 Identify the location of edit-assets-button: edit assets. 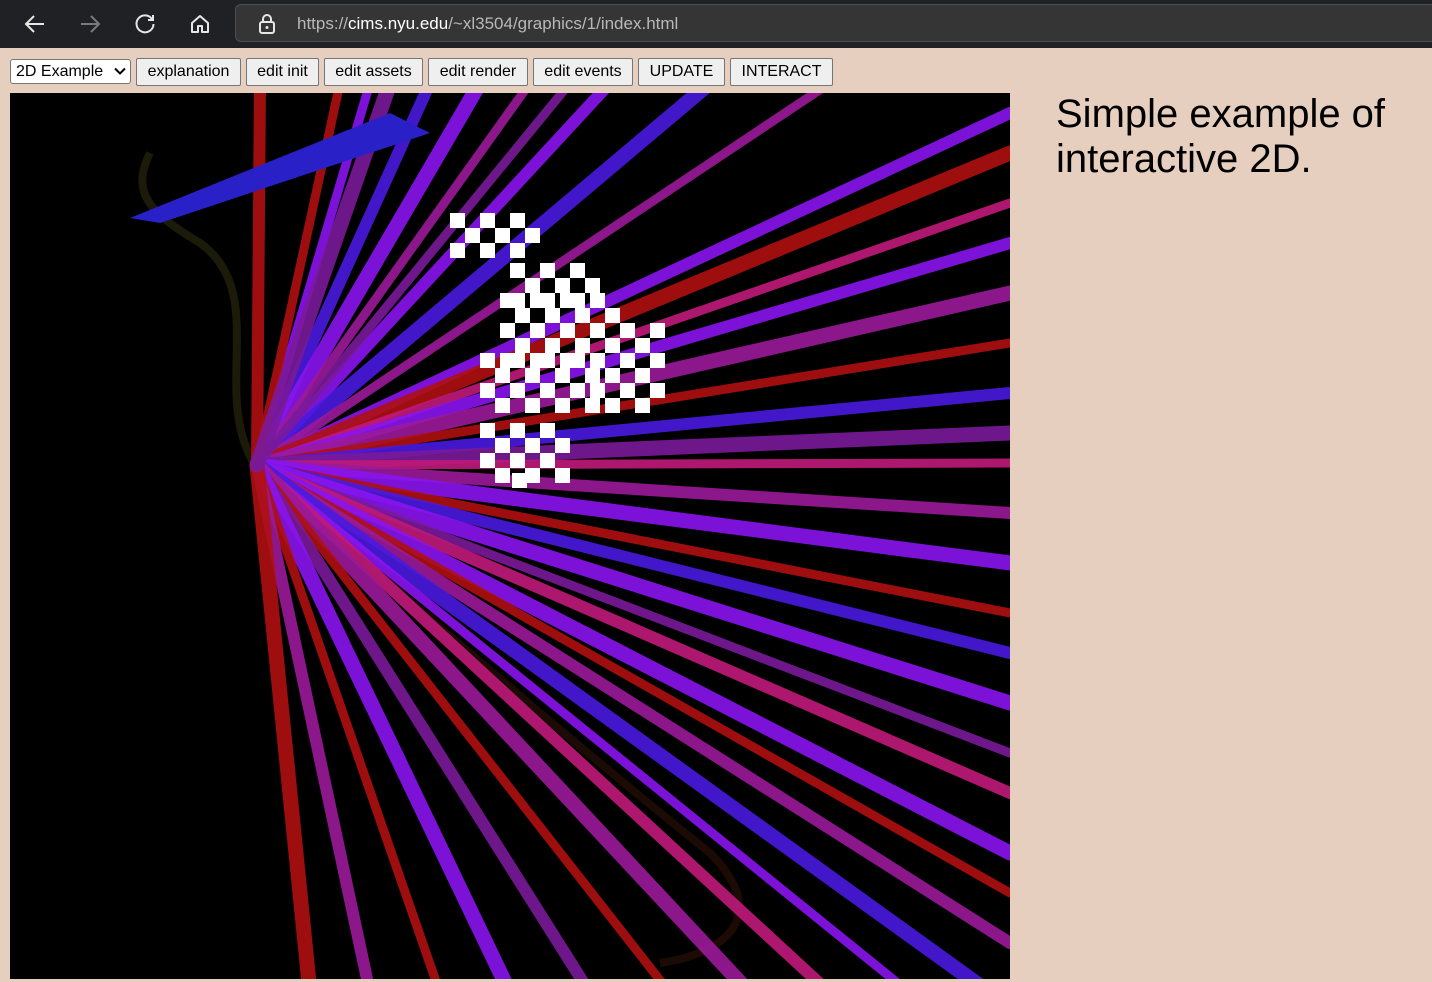
(373, 72).